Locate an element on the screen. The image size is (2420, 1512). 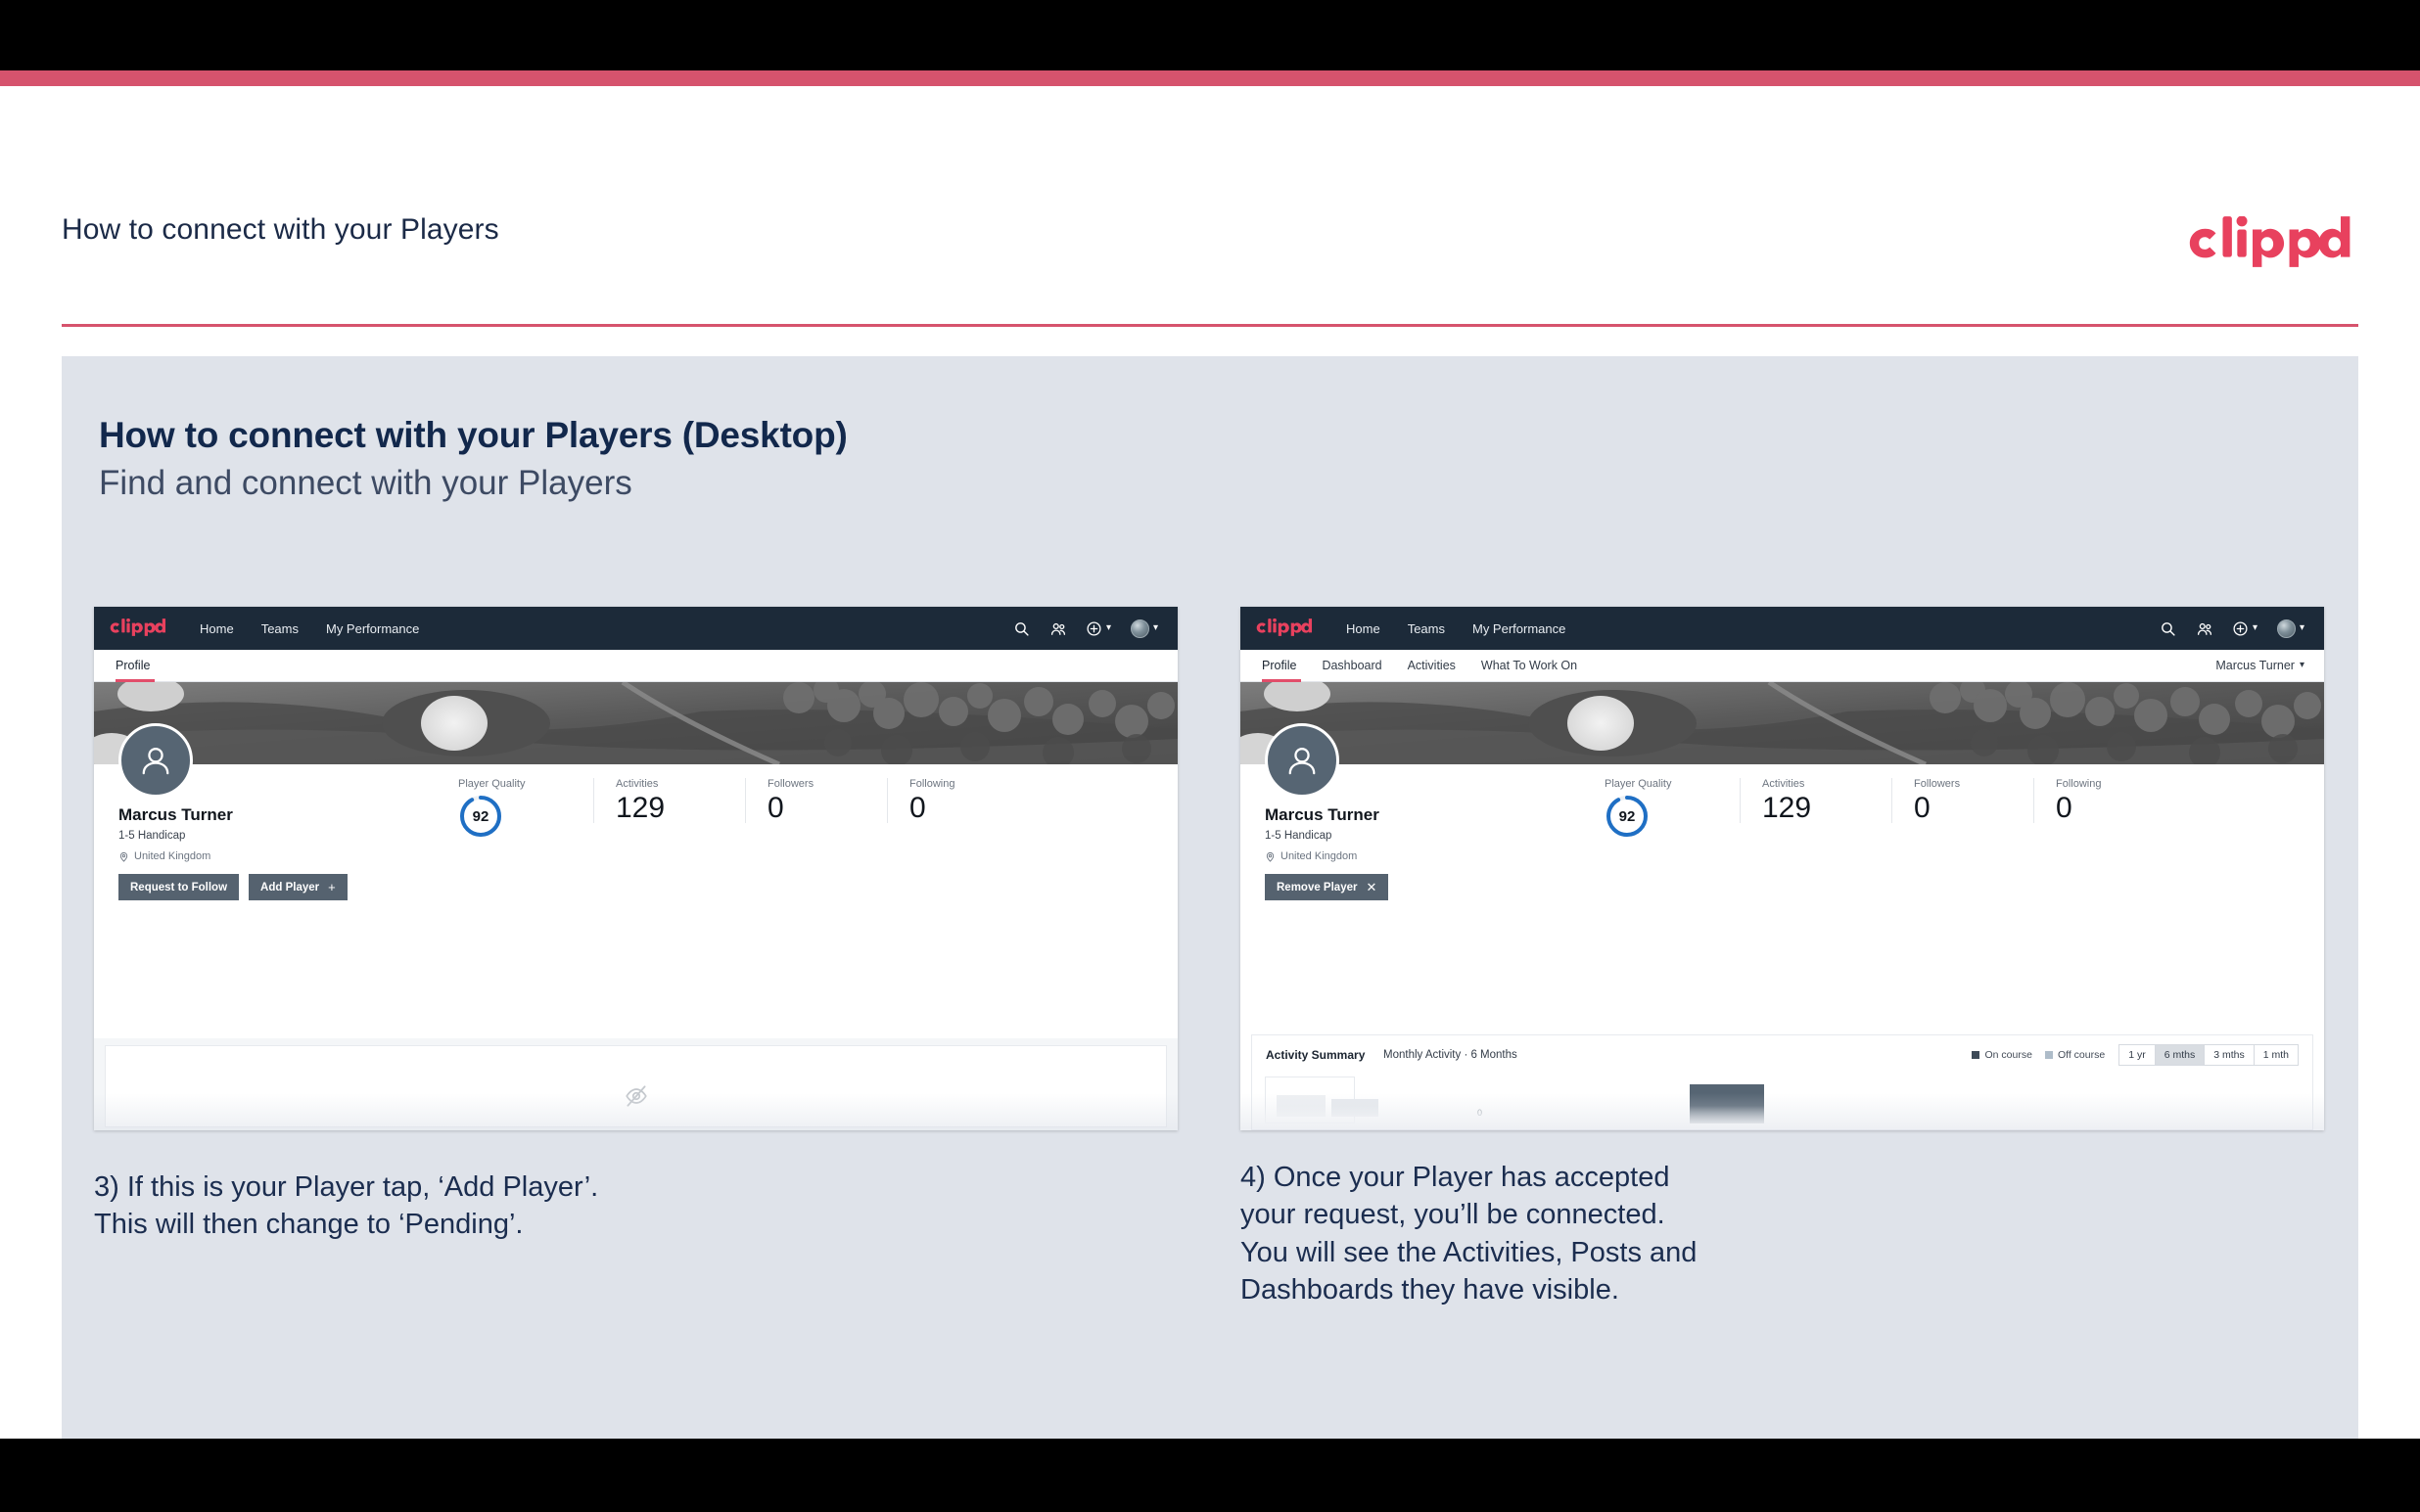
add-player-button: Add Player + is located at coordinates (298, 887).